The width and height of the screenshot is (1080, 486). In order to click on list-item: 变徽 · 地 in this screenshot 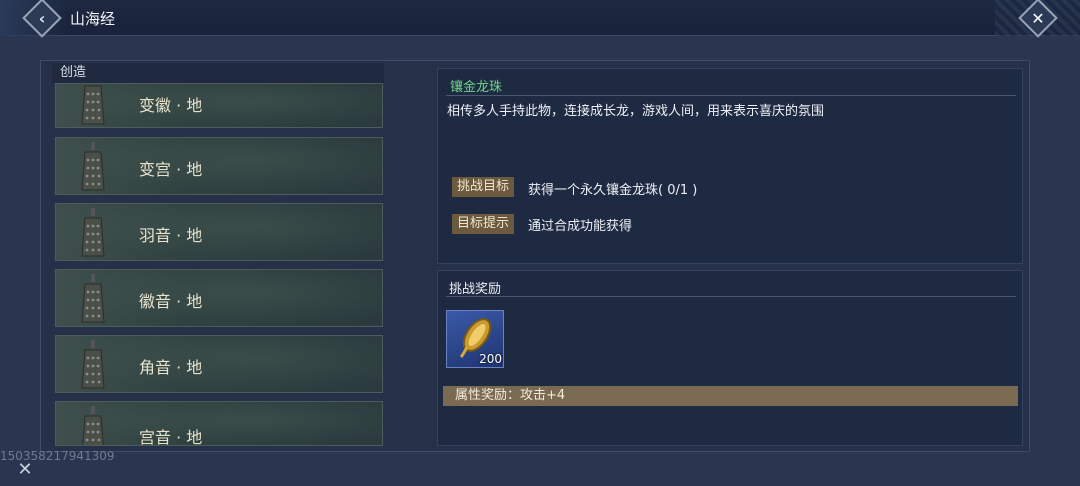, I will do `click(219, 105)`.